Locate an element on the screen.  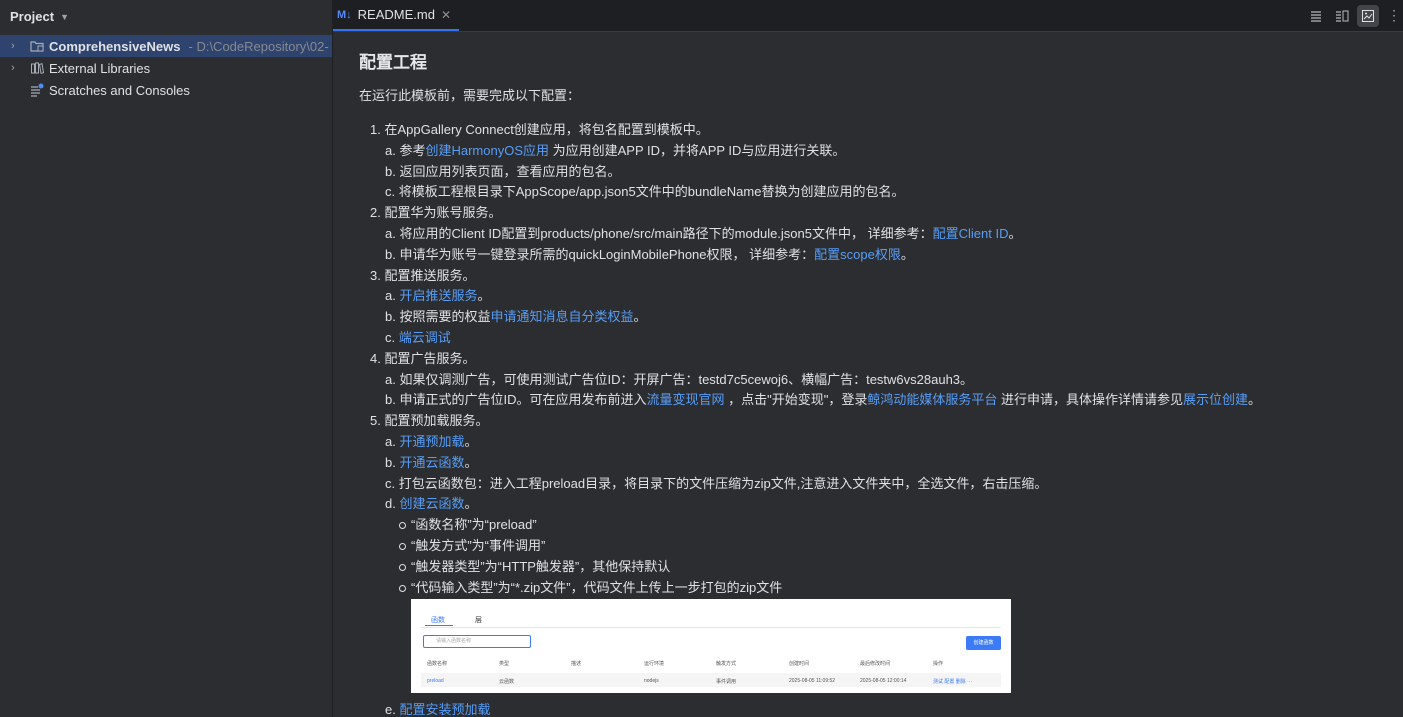
embed-col: 运行环境 is located at coordinates (654, 664).